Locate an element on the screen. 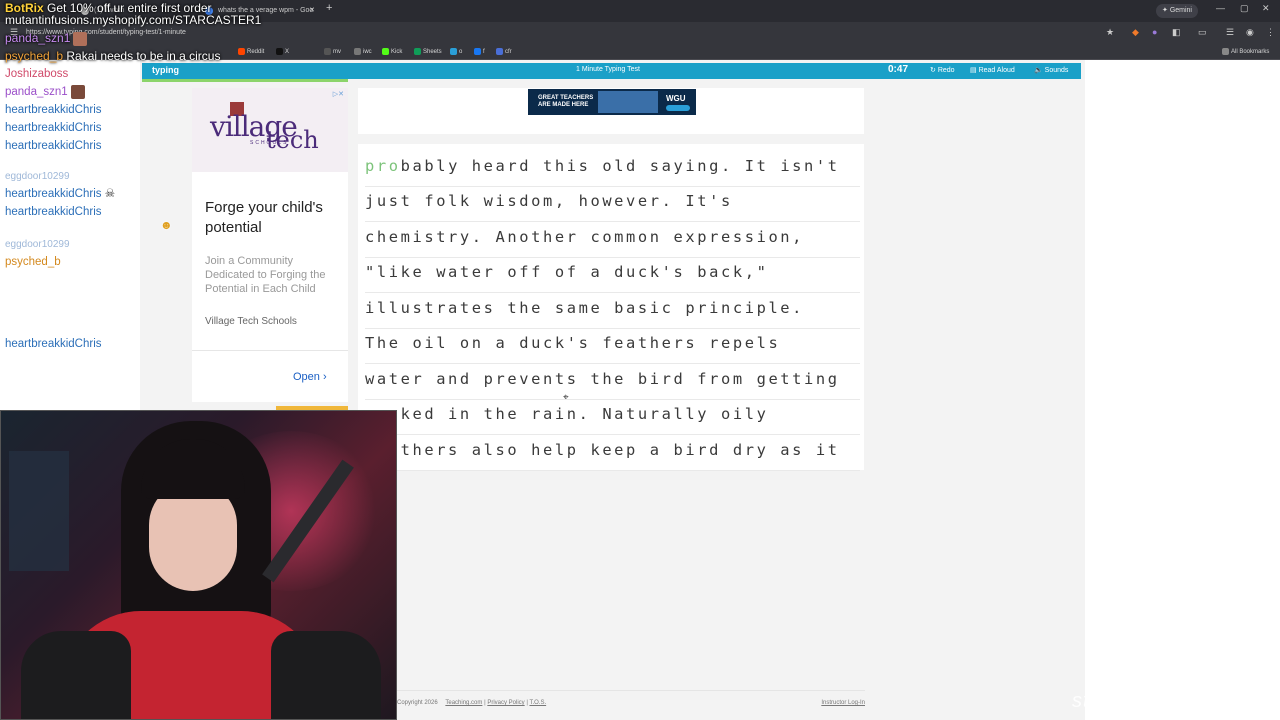  new-tab-icon: + is located at coordinates (329, 8).